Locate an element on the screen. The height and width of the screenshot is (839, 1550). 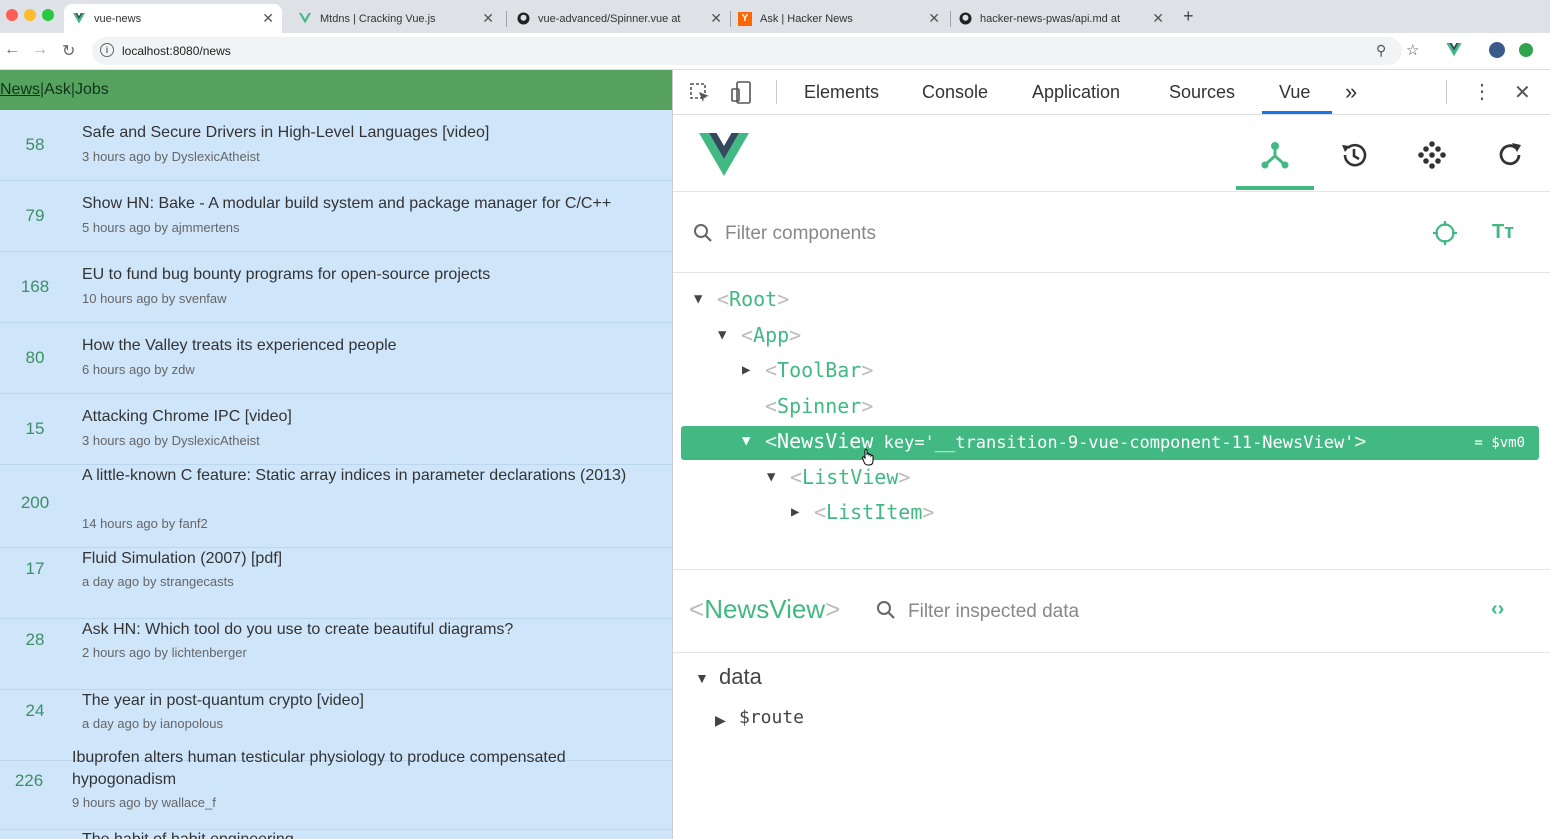
filter-inspected-data-input: Filter inspected data is located at coordinates (993, 612).